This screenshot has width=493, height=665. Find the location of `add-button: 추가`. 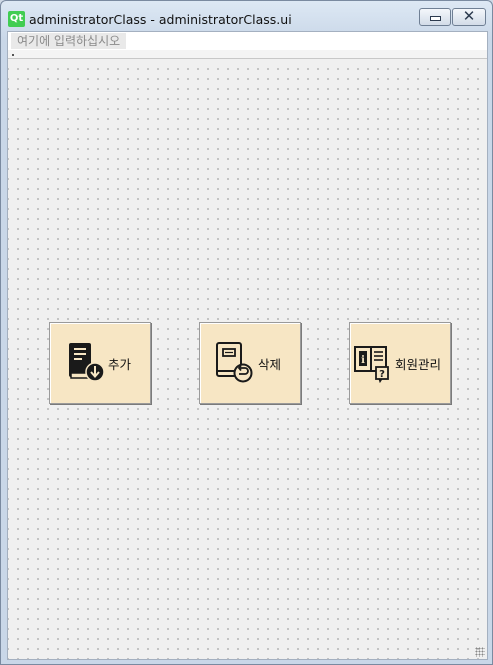

add-button: 추가 is located at coordinates (100, 363).